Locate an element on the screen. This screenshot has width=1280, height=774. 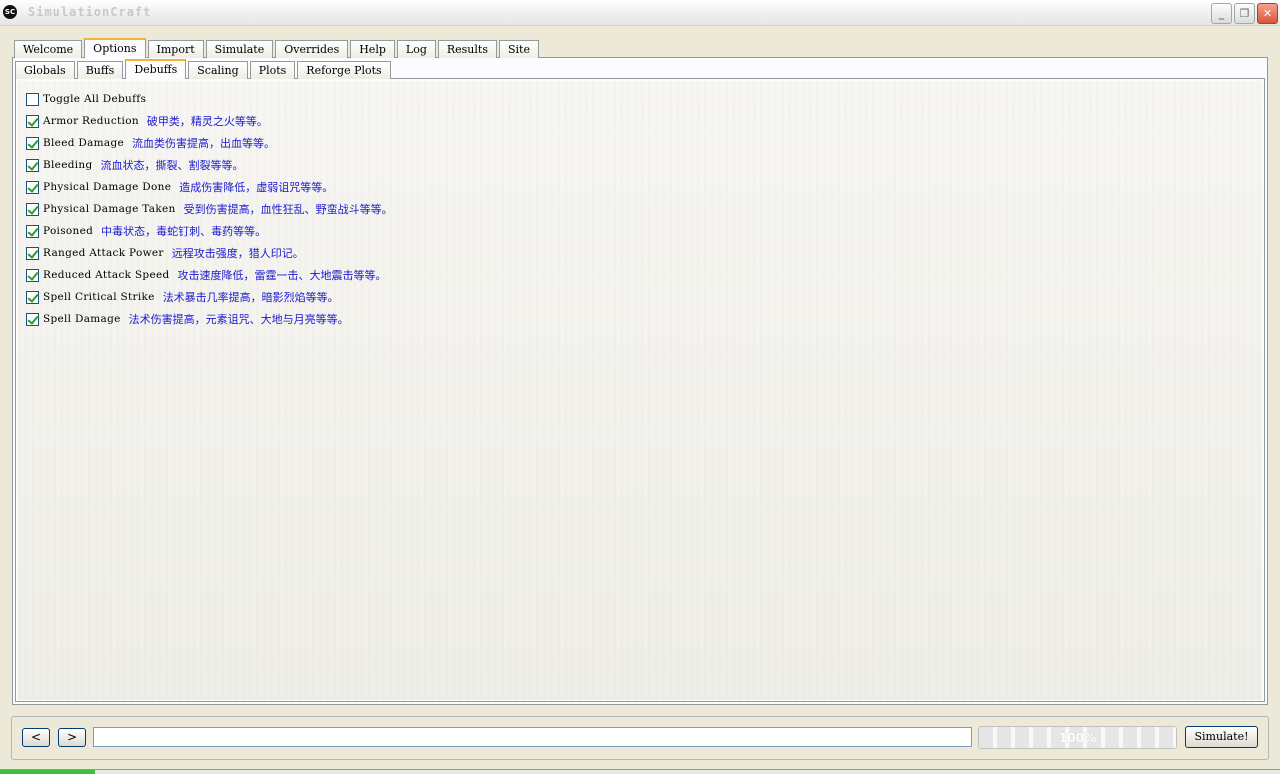
debuff-label: Bleeding is located at coordinates (67, 165).